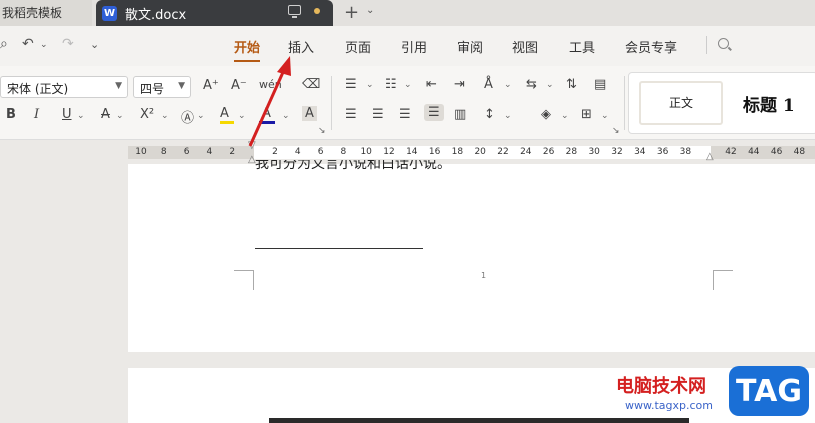  I want to click on tab-references: 引用, so click(414, 46).